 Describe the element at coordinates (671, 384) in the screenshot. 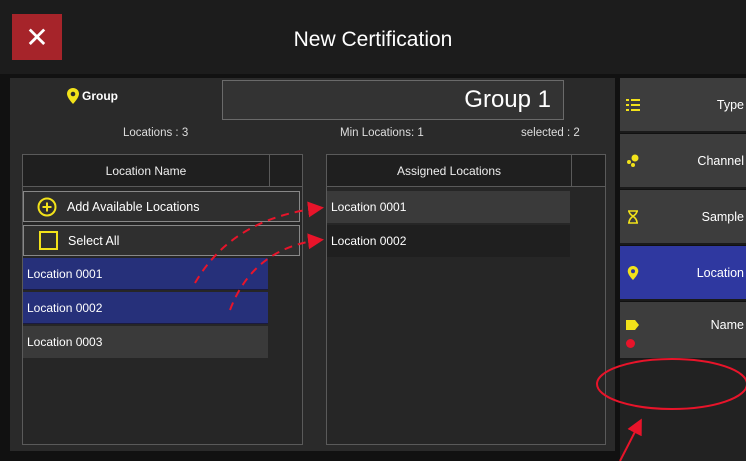

I see `annotation-ellipse` at that location.